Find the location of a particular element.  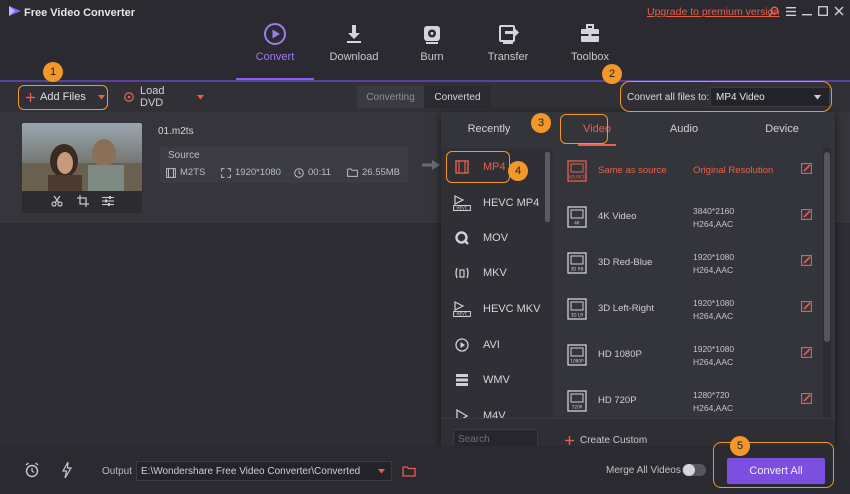

preset-3d-left-right: 3D LR 3D Left-Right 1920*1080 H264,AAC is located at coordinates (689, 309).